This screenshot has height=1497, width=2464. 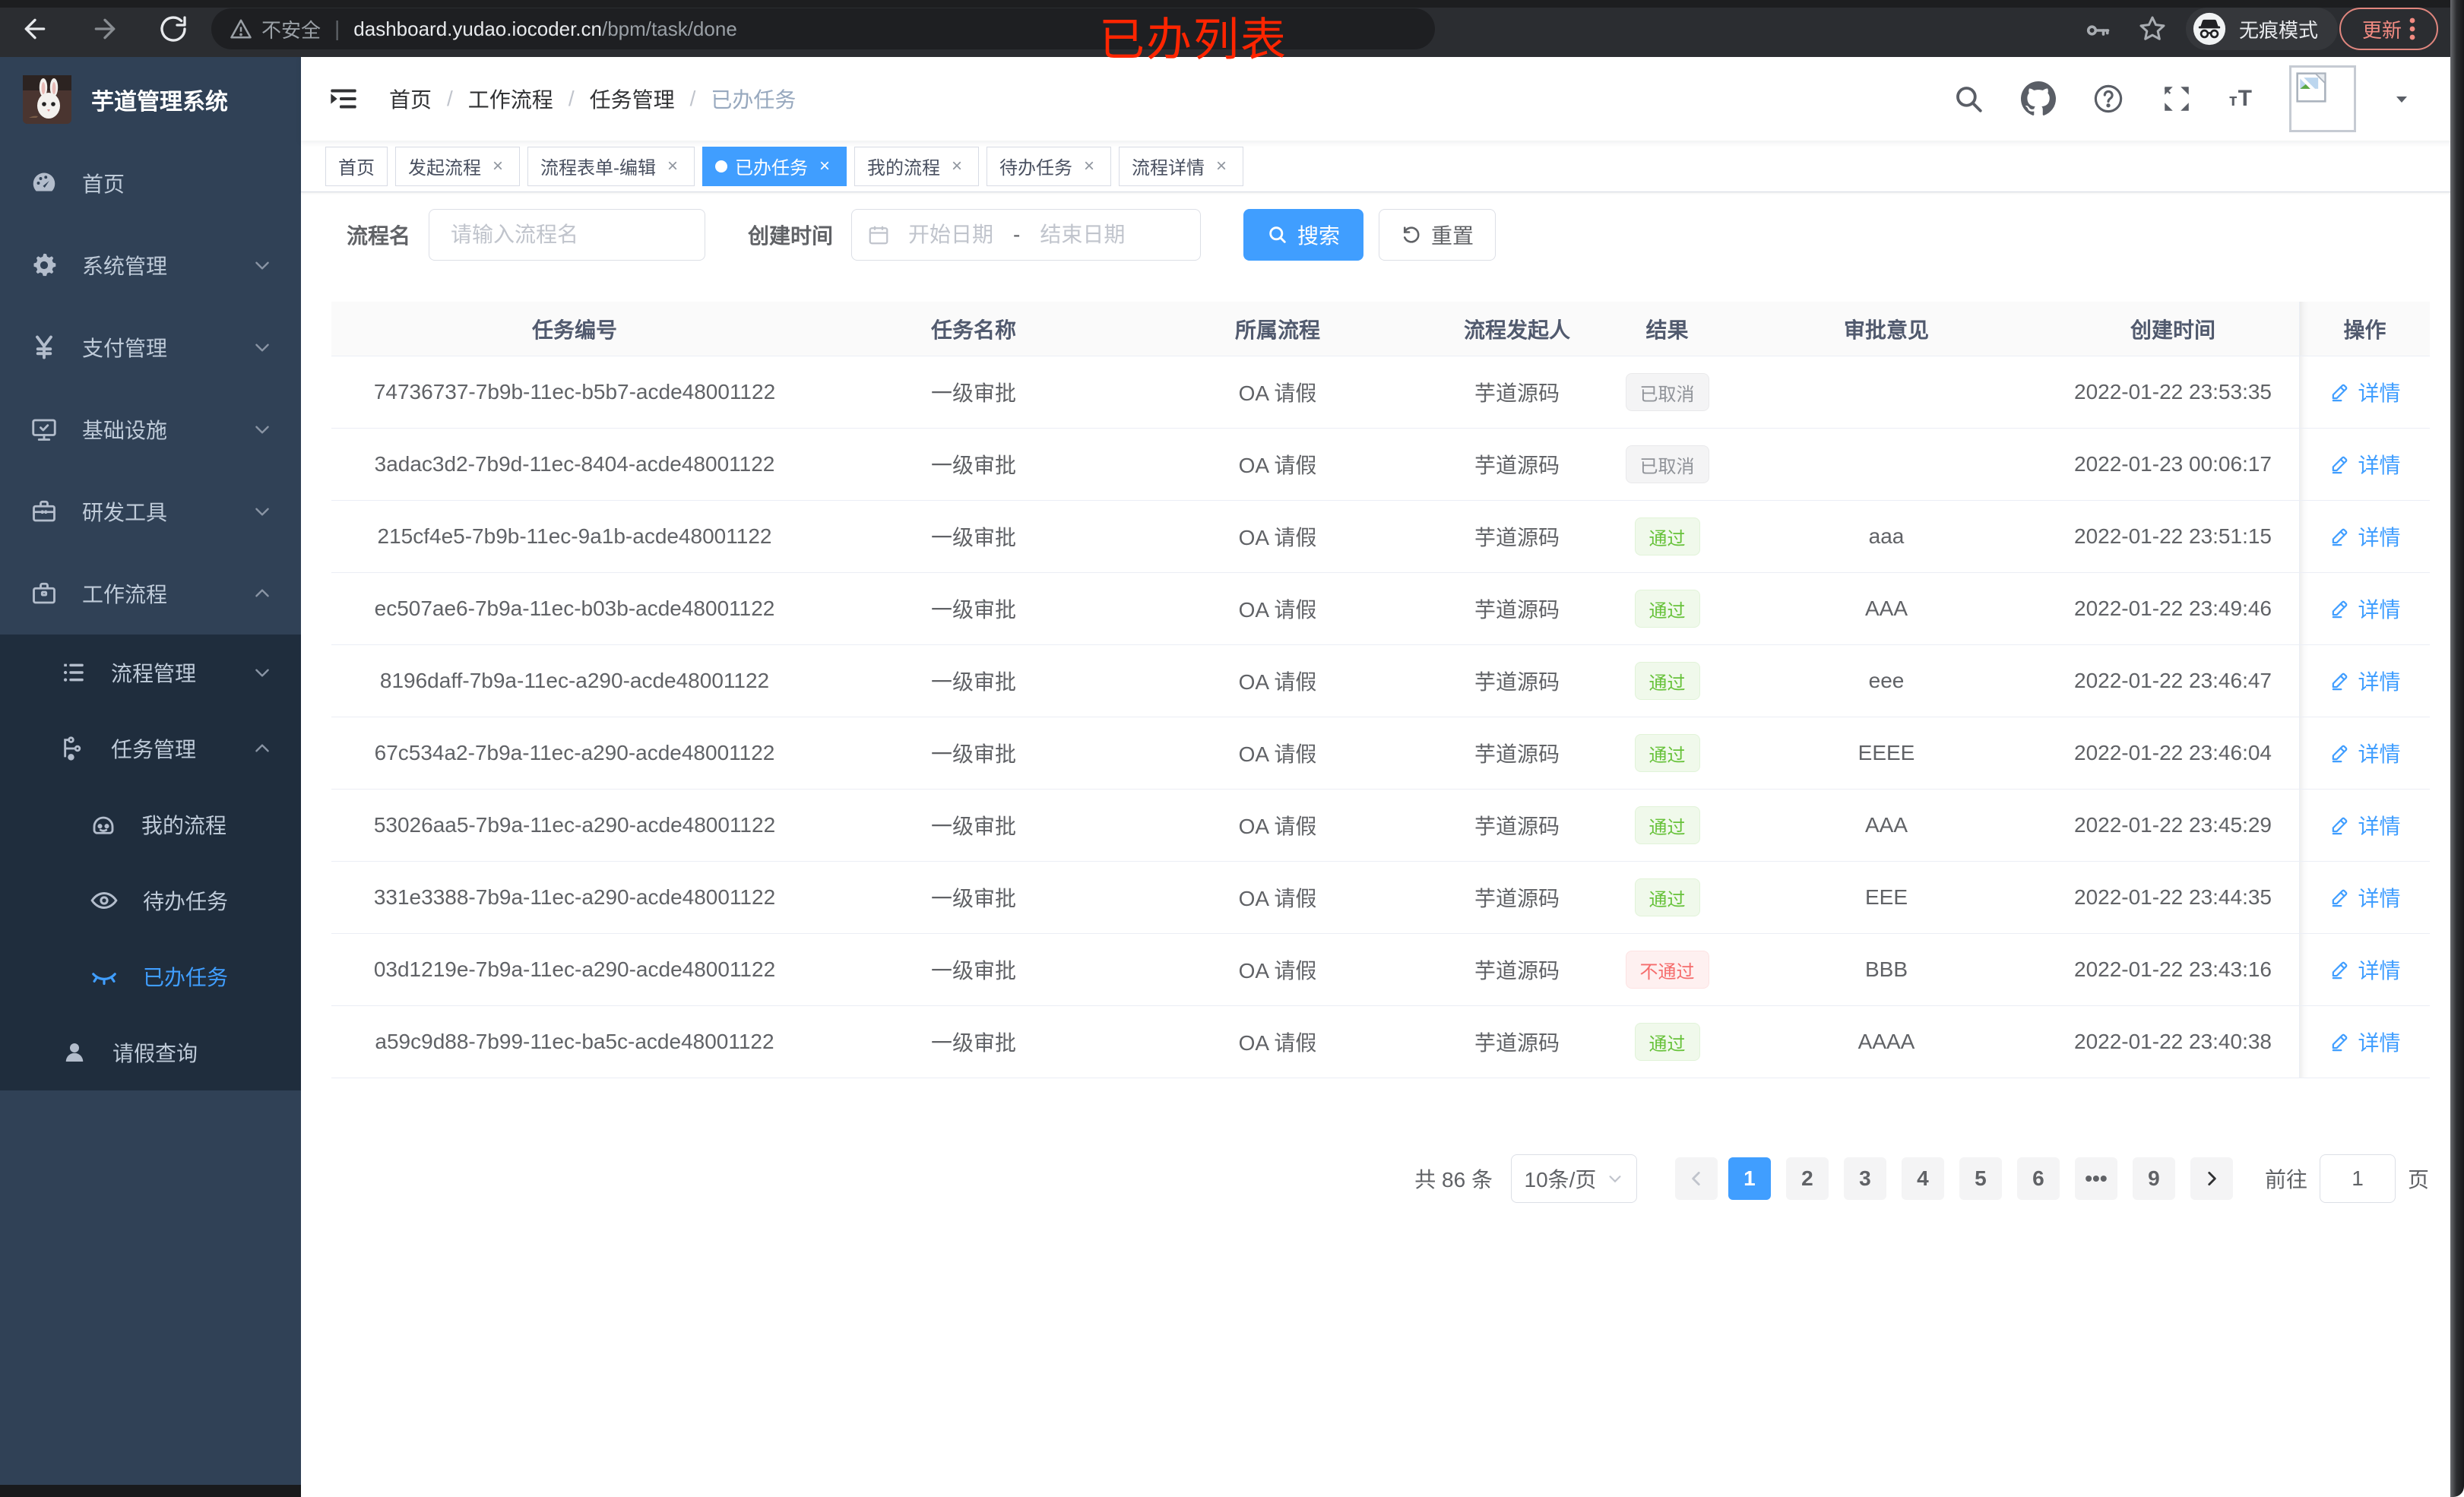 What do you see at coordinates (150, 824) in the screenshot?
I see `sidebar-item-my-process: 我的流程` at bounding box center [150, 824].